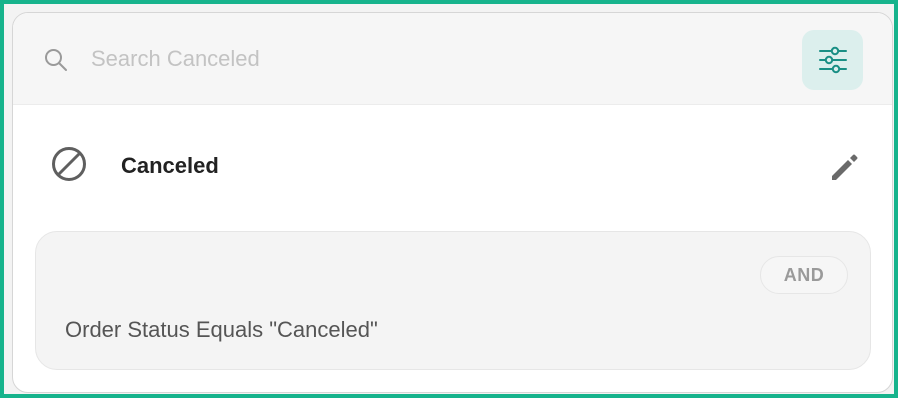 The height and width of the screenshot is (398, 898). What do you see at coordinates (845, 172) in the screenshot?
I see `pencil-icon` at bounding box center [845, 172].